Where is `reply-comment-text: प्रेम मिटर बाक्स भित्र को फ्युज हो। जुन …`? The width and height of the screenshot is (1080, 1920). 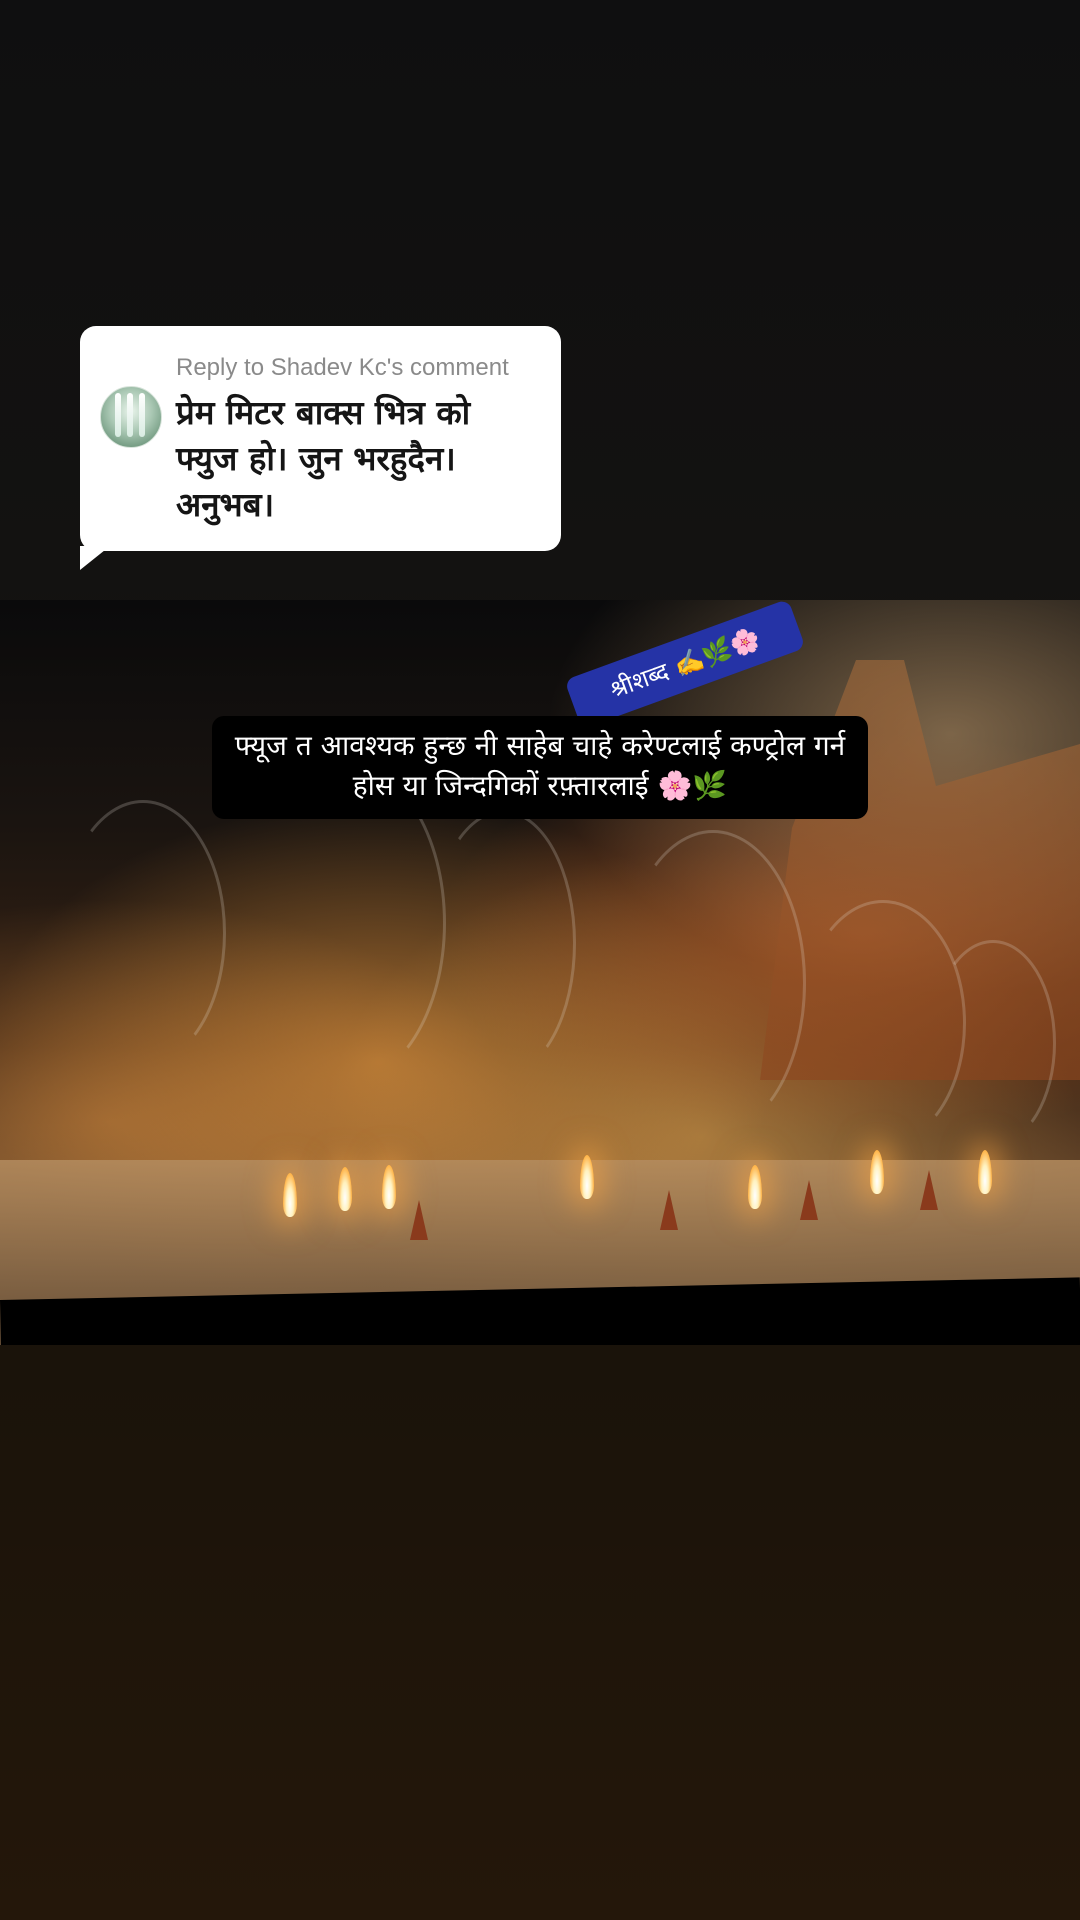
reply-comment-text: प्रेम मिटर बाक्स भित्र को फ्युज हो। जुन … is located at coordinates (323, 458).